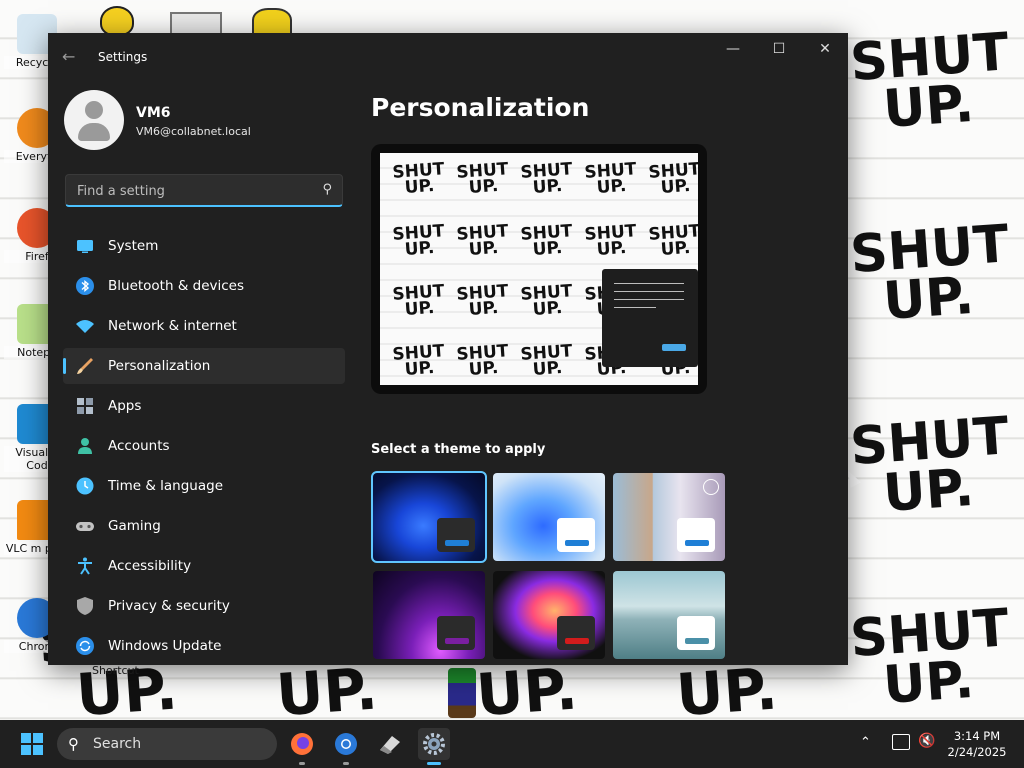 The image size is (1024, 768). I want to click on avatar-body, so click(94, 132).